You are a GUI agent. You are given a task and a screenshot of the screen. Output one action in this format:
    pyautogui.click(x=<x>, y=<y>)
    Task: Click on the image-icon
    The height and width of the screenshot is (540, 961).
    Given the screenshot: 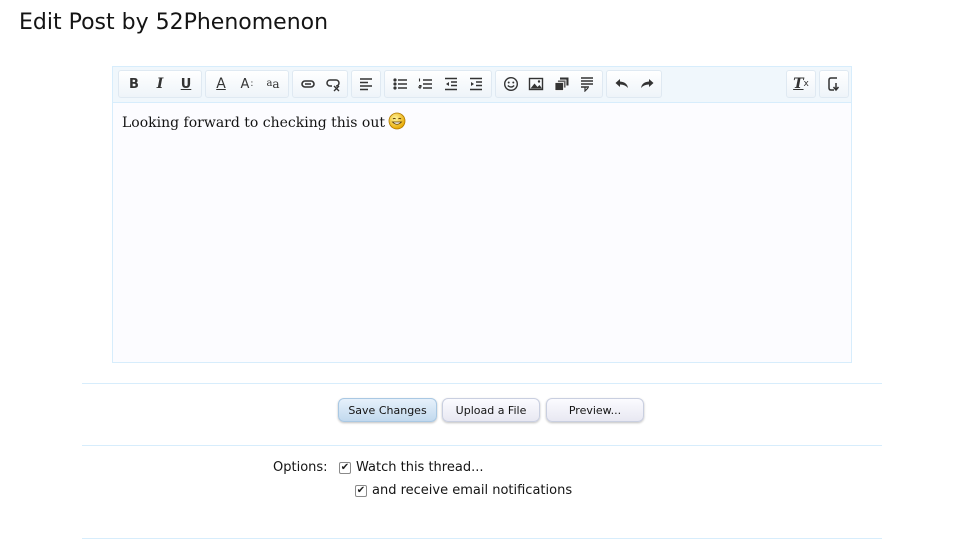 What is the action you would take?
    pyautogui.click(x=537, y=84)
    